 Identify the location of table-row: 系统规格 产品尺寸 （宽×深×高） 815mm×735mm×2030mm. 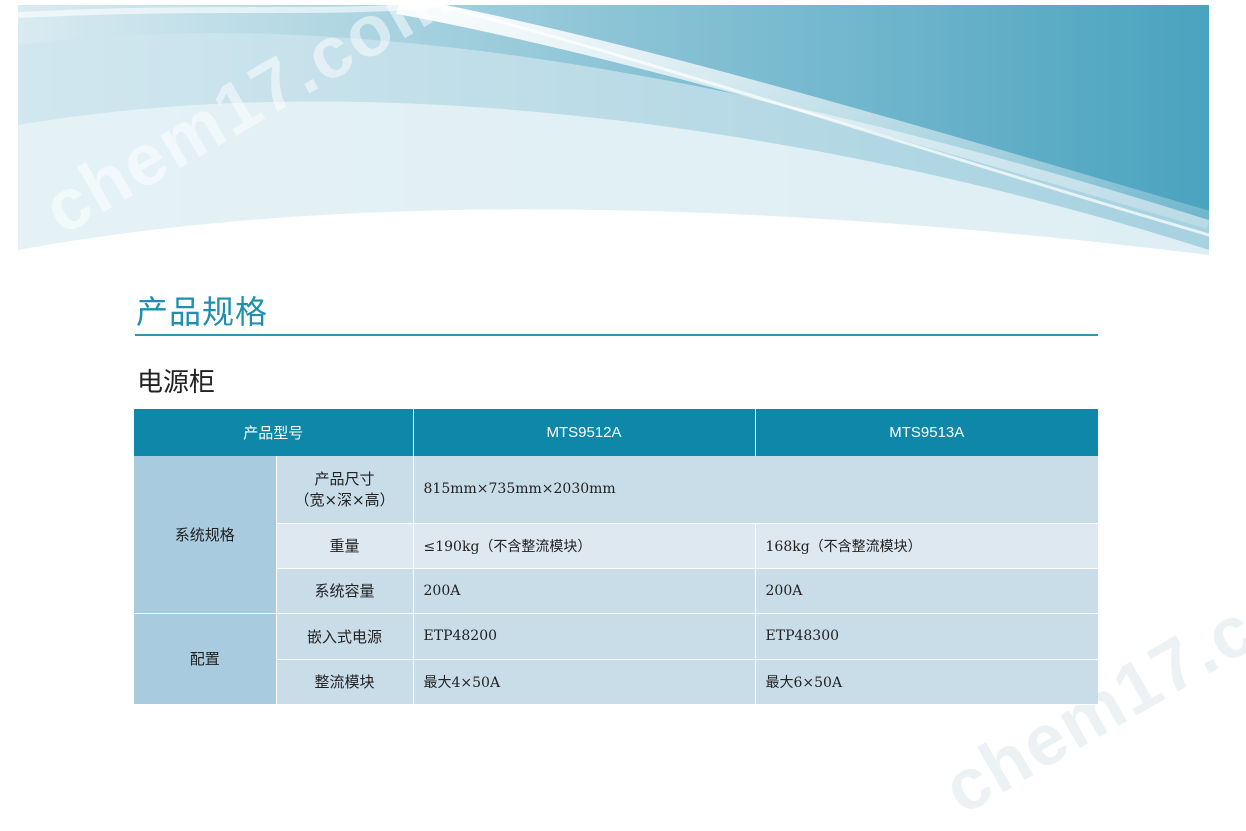
(616, 535).